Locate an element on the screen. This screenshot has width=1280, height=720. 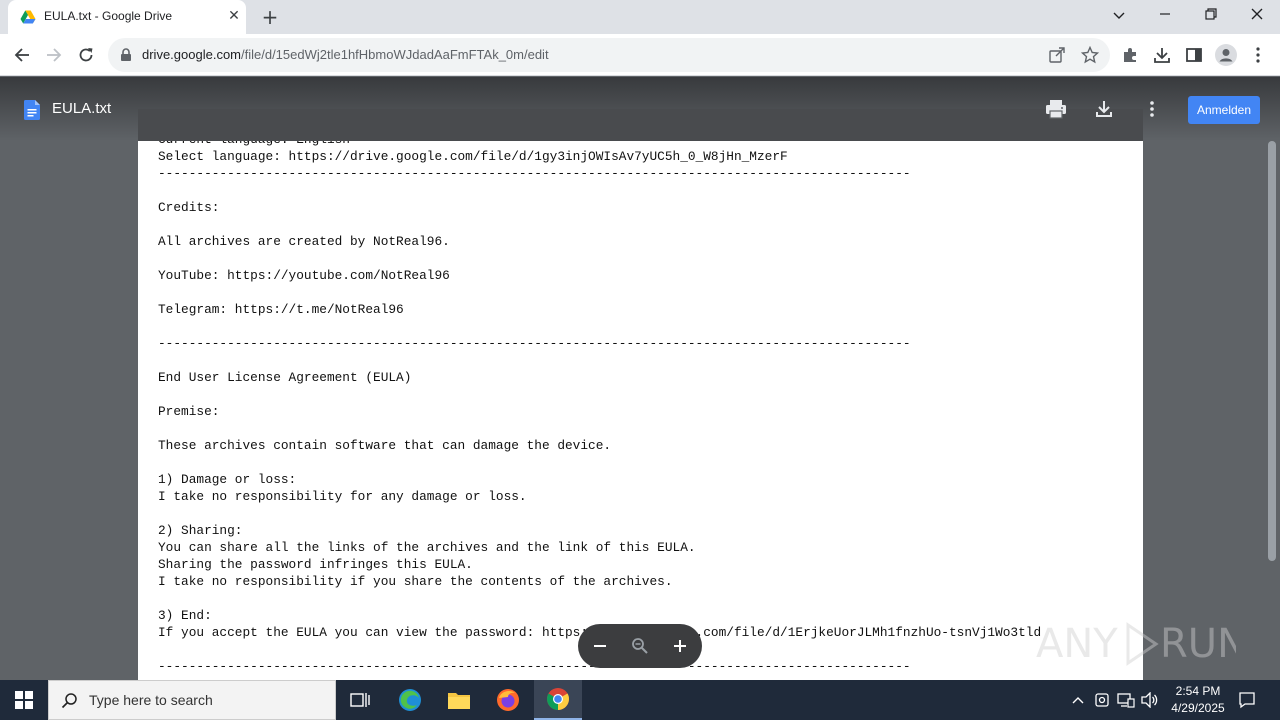
zoom-reset-button is located at coordinates (640, 646).